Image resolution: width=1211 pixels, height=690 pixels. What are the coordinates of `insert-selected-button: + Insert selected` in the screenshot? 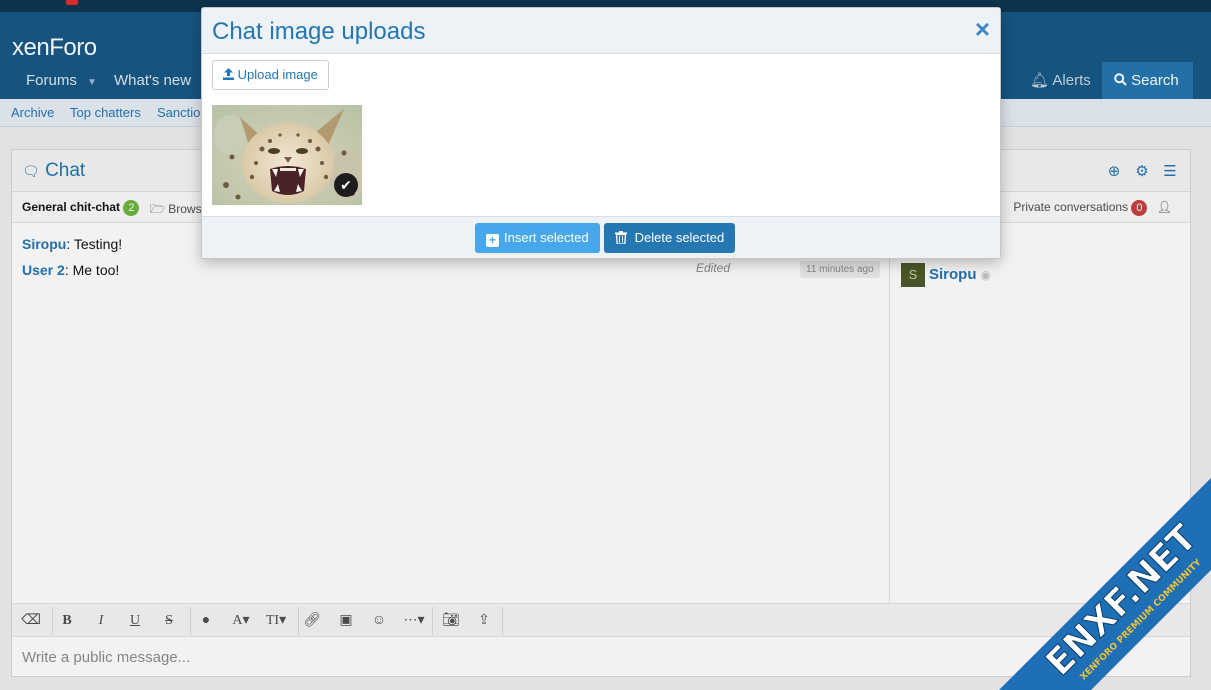 It's located at (537, 238).